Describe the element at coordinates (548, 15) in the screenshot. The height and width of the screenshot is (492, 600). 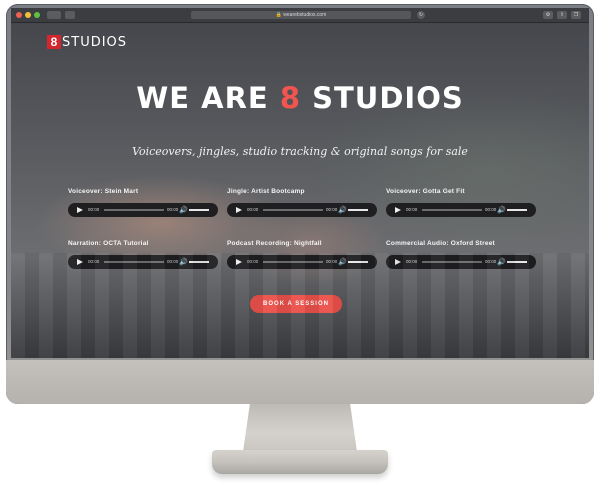
I see `settings-icon: ⚙` at that location.